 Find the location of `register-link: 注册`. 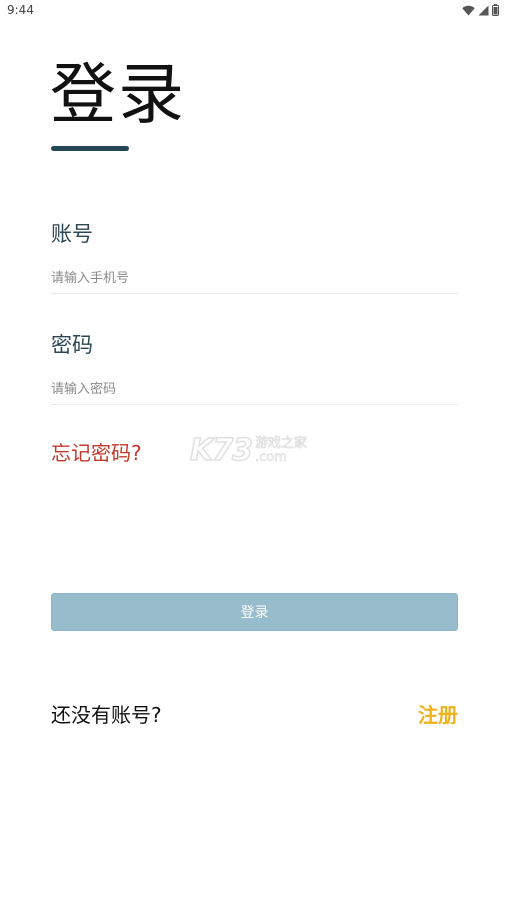

register-link: 注册 is located at coordinates (438, 713).